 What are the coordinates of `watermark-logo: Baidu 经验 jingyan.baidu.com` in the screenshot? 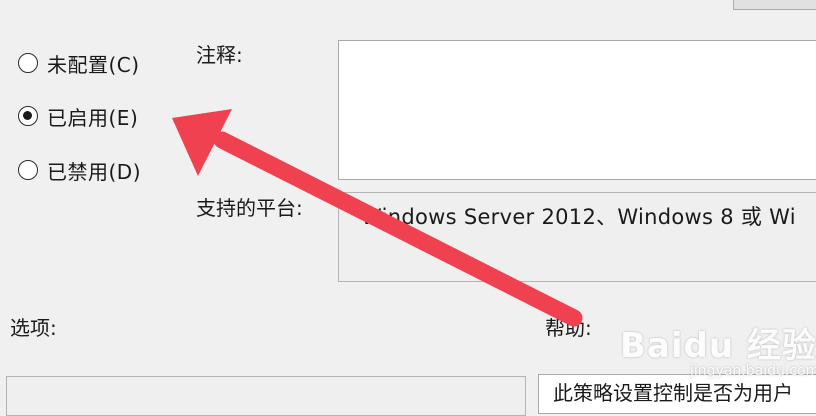 It's located at (718, 348).